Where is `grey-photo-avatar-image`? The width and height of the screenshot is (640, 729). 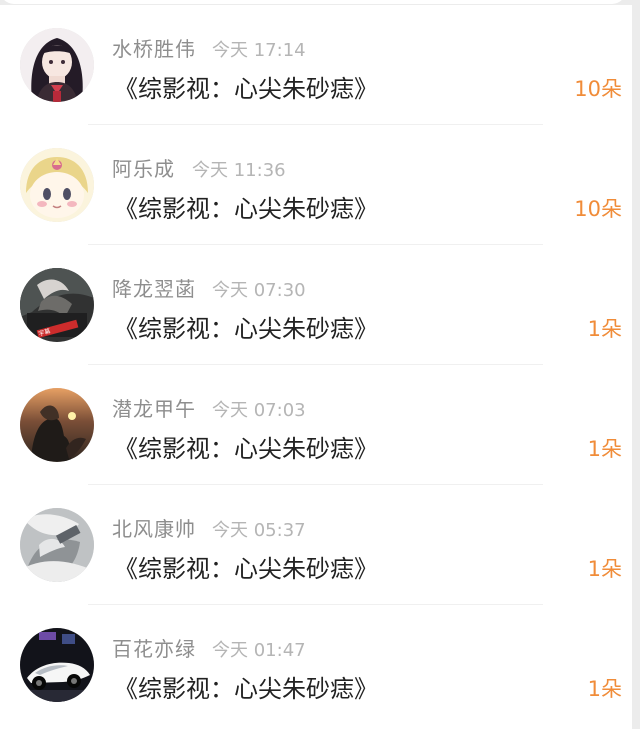
grey-photo-avatar-image is located at coordinates (57, 545).